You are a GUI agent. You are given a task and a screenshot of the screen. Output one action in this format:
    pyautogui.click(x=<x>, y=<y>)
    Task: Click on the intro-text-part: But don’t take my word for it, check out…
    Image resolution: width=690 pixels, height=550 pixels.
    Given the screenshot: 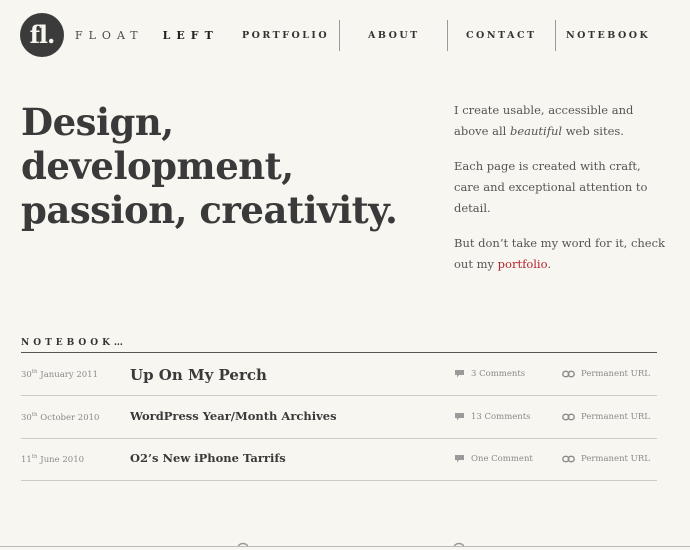 What is the action you would take?
    pyautogui.click(x=560, y=253)
    